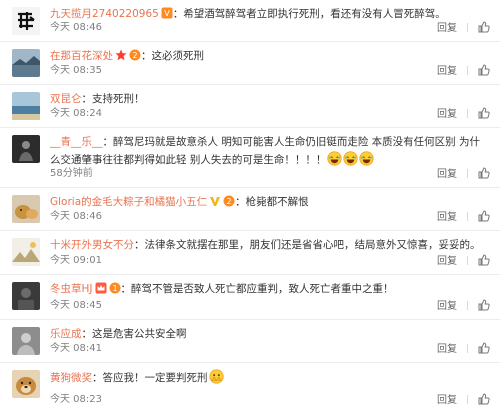 This screenshot has height=413, width=500. Describe the element at coordinates (270, 202) in the screenshot. I see `comment-text-line: Gloria的金毛大粽子和橘猫小五仁 2 ：枪毙都不解恨` at that location.